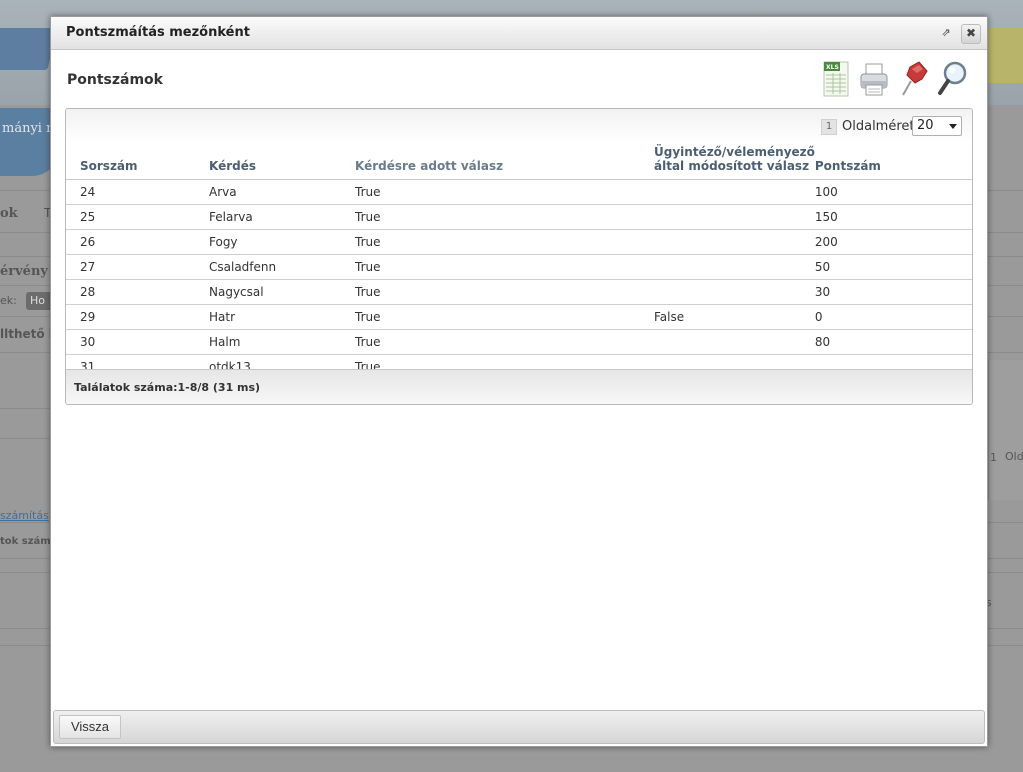 The image size is (1023, 772). What do you see at coordinates (937, 126) in the screenshot?
I see `page-size-select: 20` at bounding box center [937, 126].